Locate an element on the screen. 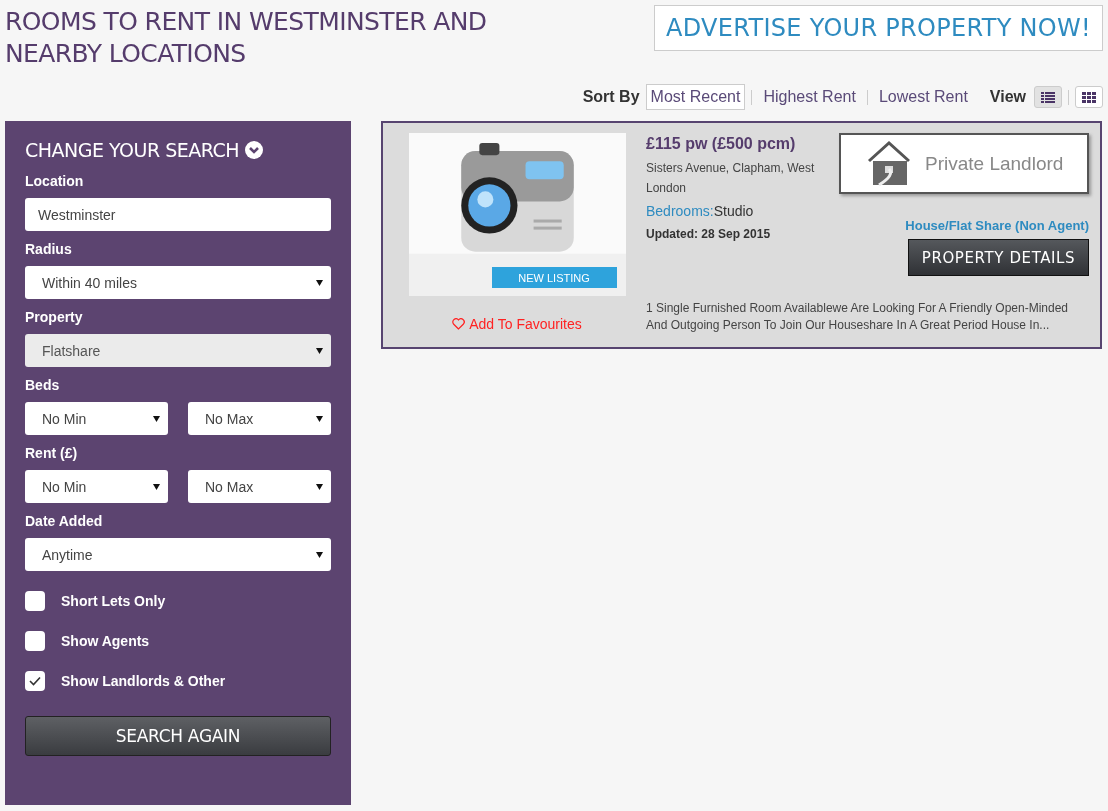 This screenshot has height=811, width=1108. list-icon is located at coordinates (1048, 97).